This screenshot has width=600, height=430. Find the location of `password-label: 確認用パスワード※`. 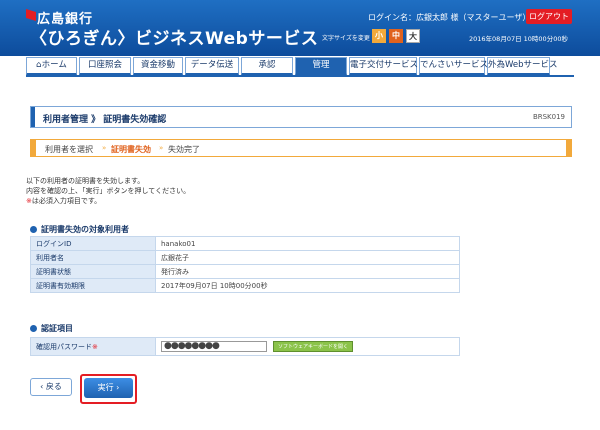

password-label: 確認用パスワード※ is located at coordinates (93, 346).